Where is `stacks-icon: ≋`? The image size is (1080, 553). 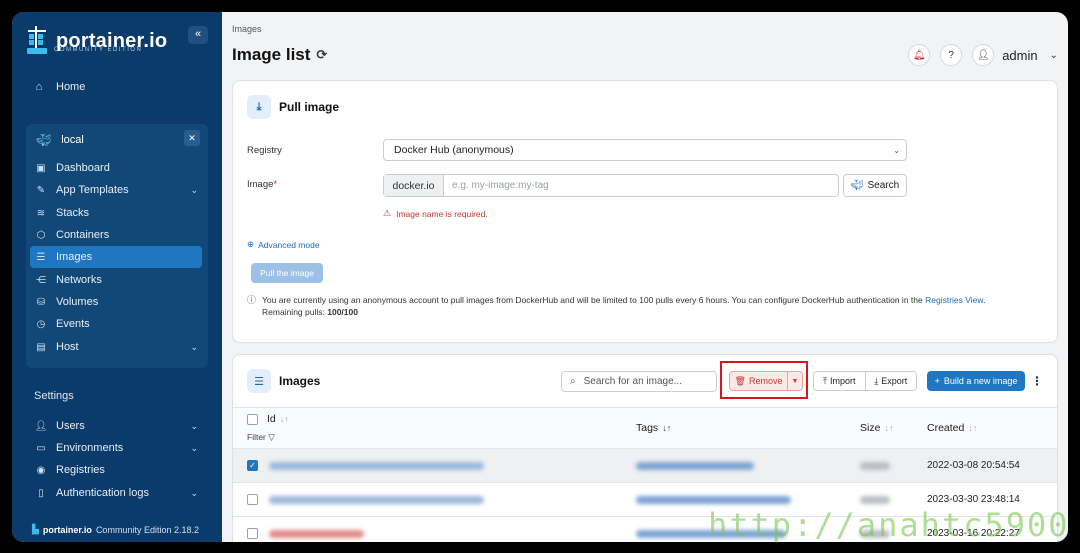 stacks-icon: ≋ is located at coordinates (41, 213).